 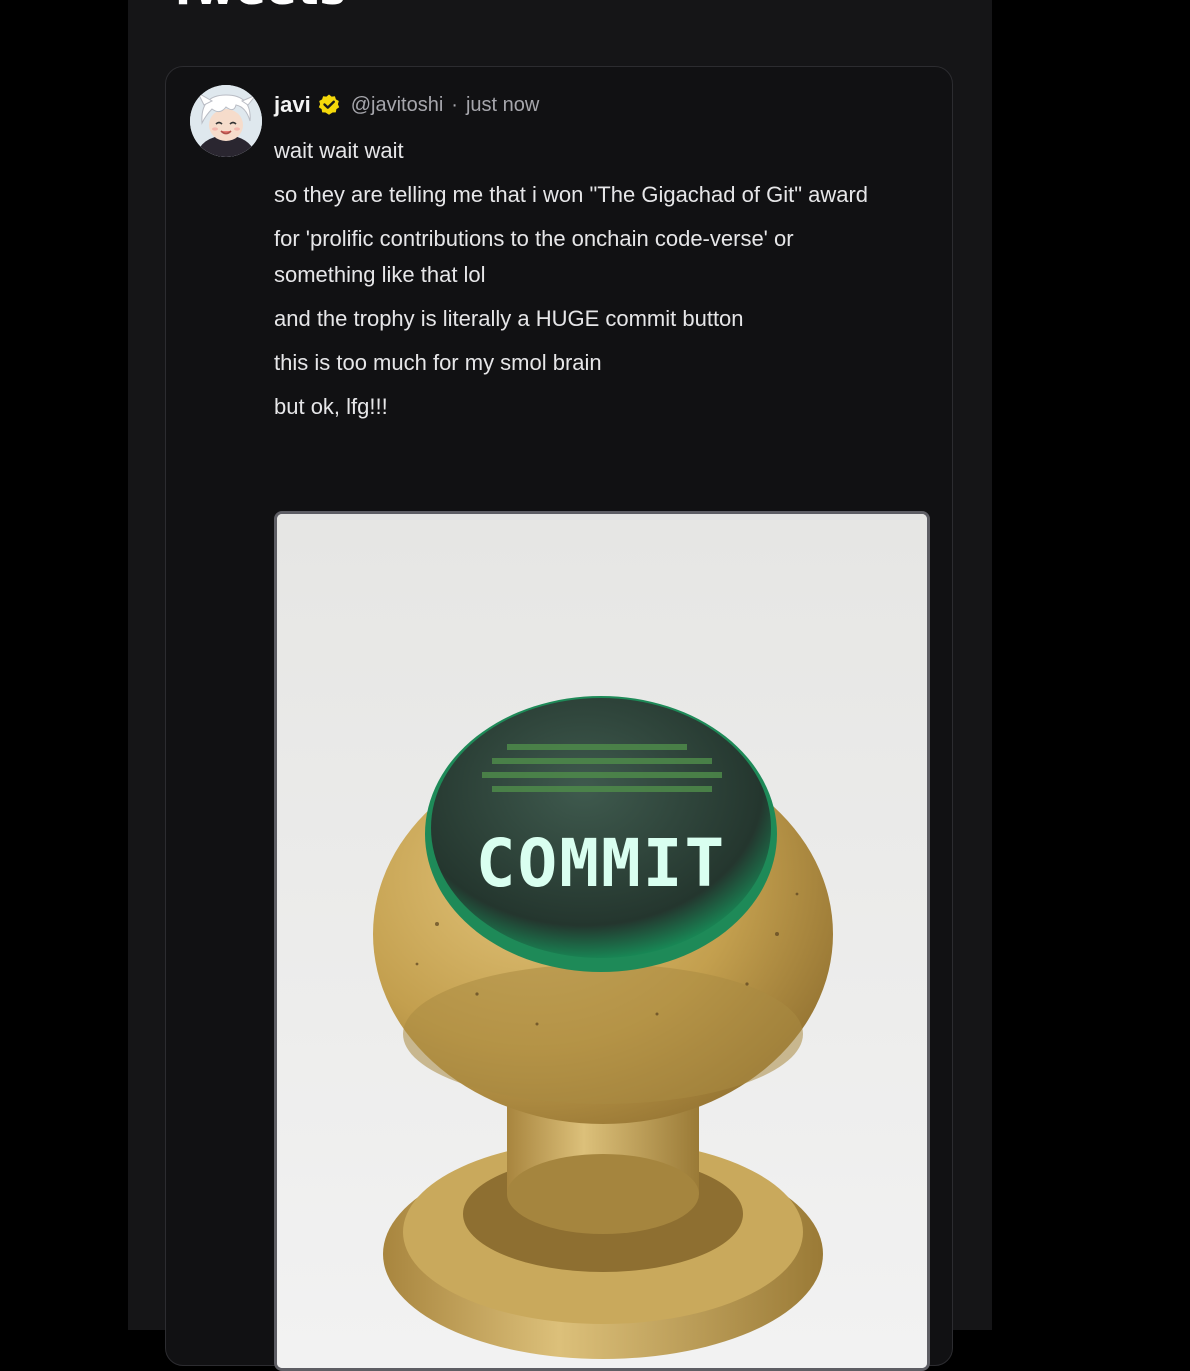 What do you see at coordinates (601, 863) in the screenshot?
I see `commit-label: COMMIT` at bounding box center [601, 863].